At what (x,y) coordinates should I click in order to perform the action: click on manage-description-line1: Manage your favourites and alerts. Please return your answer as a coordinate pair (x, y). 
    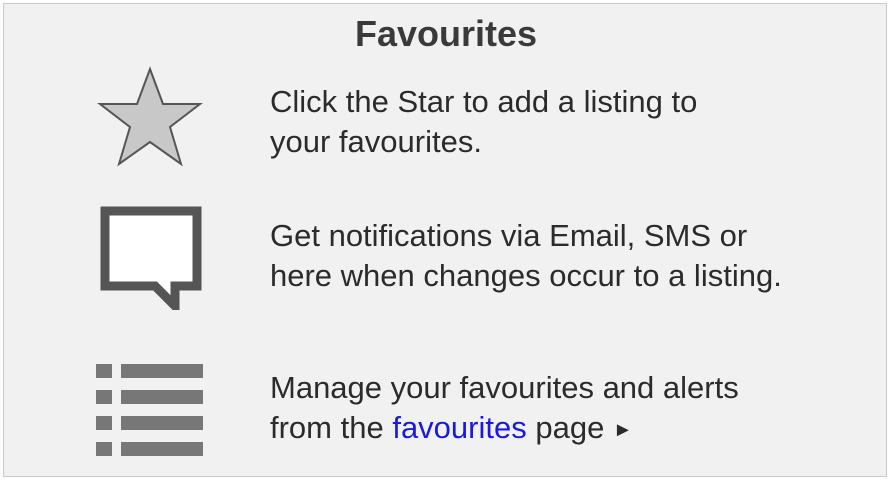
    Looking at the image, I should click on (504, 387).